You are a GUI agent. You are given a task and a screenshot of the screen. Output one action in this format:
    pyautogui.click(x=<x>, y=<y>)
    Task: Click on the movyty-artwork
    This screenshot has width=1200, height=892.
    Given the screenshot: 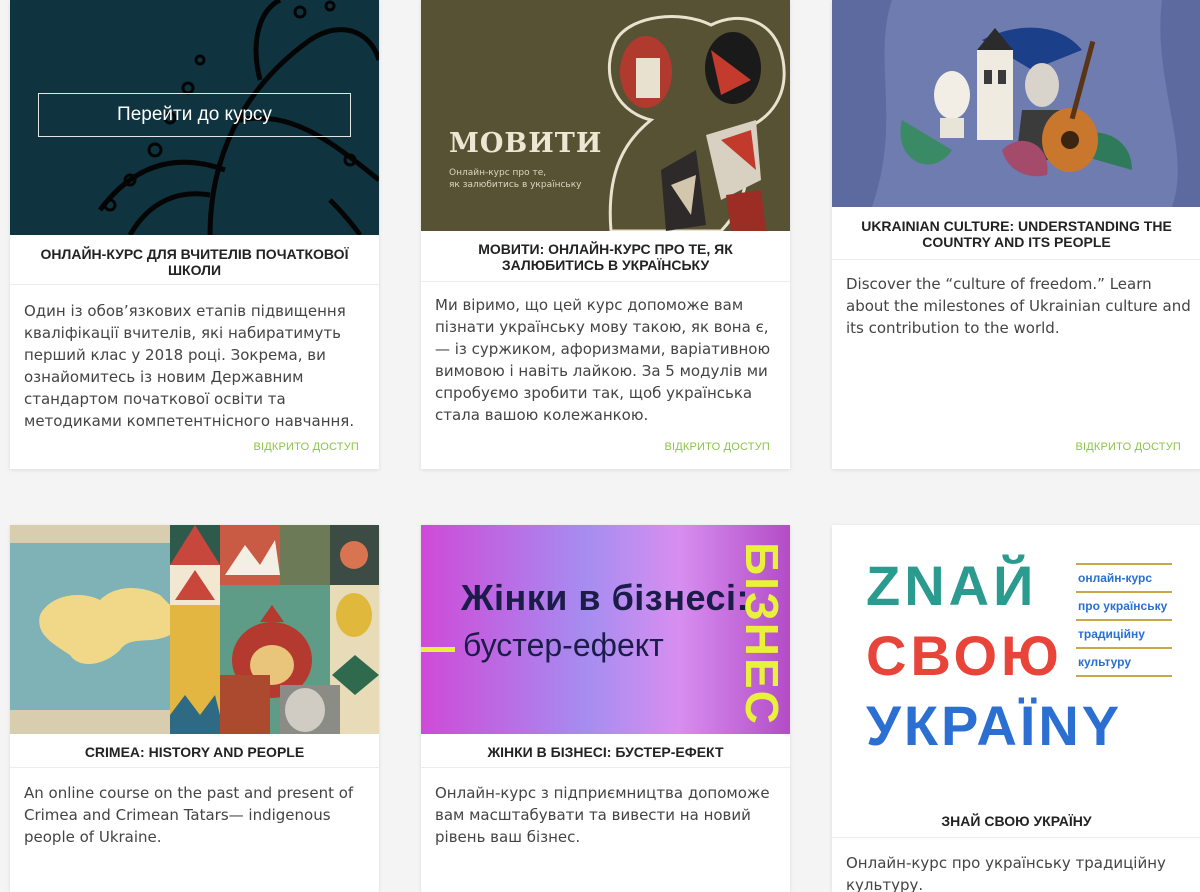 What is the action you would take?
    pyautogui.click(x=696, y=123)
    